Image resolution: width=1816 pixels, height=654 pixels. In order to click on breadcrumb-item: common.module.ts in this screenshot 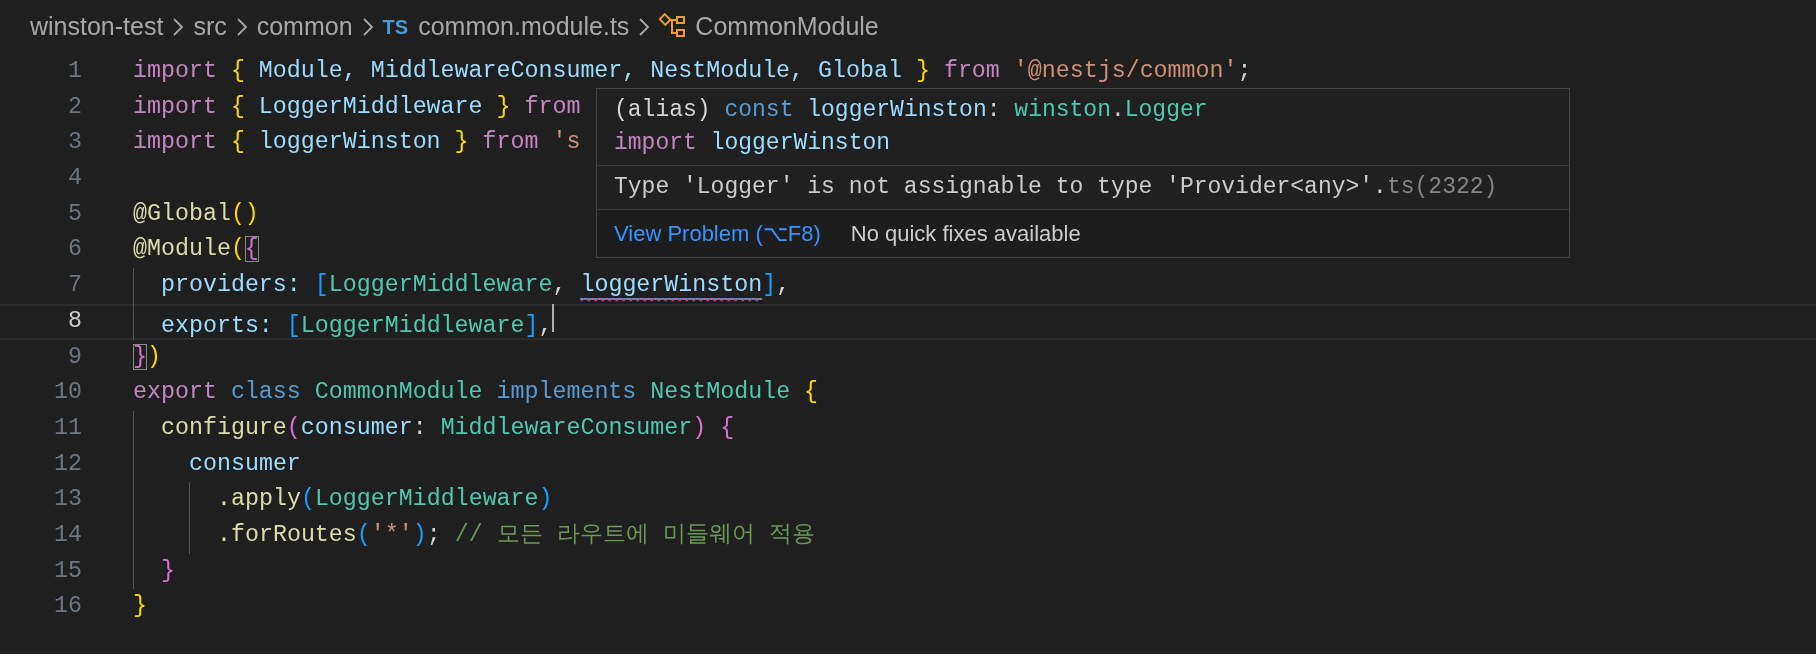, I will do `click(524, 27)`.